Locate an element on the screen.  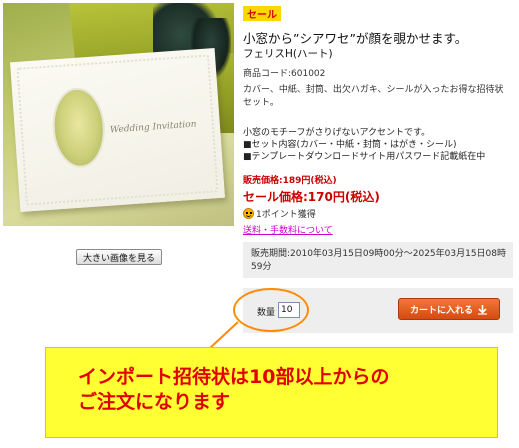
notice-line: インポート招待状は10部以上からの is located at coordinates (234, 377).